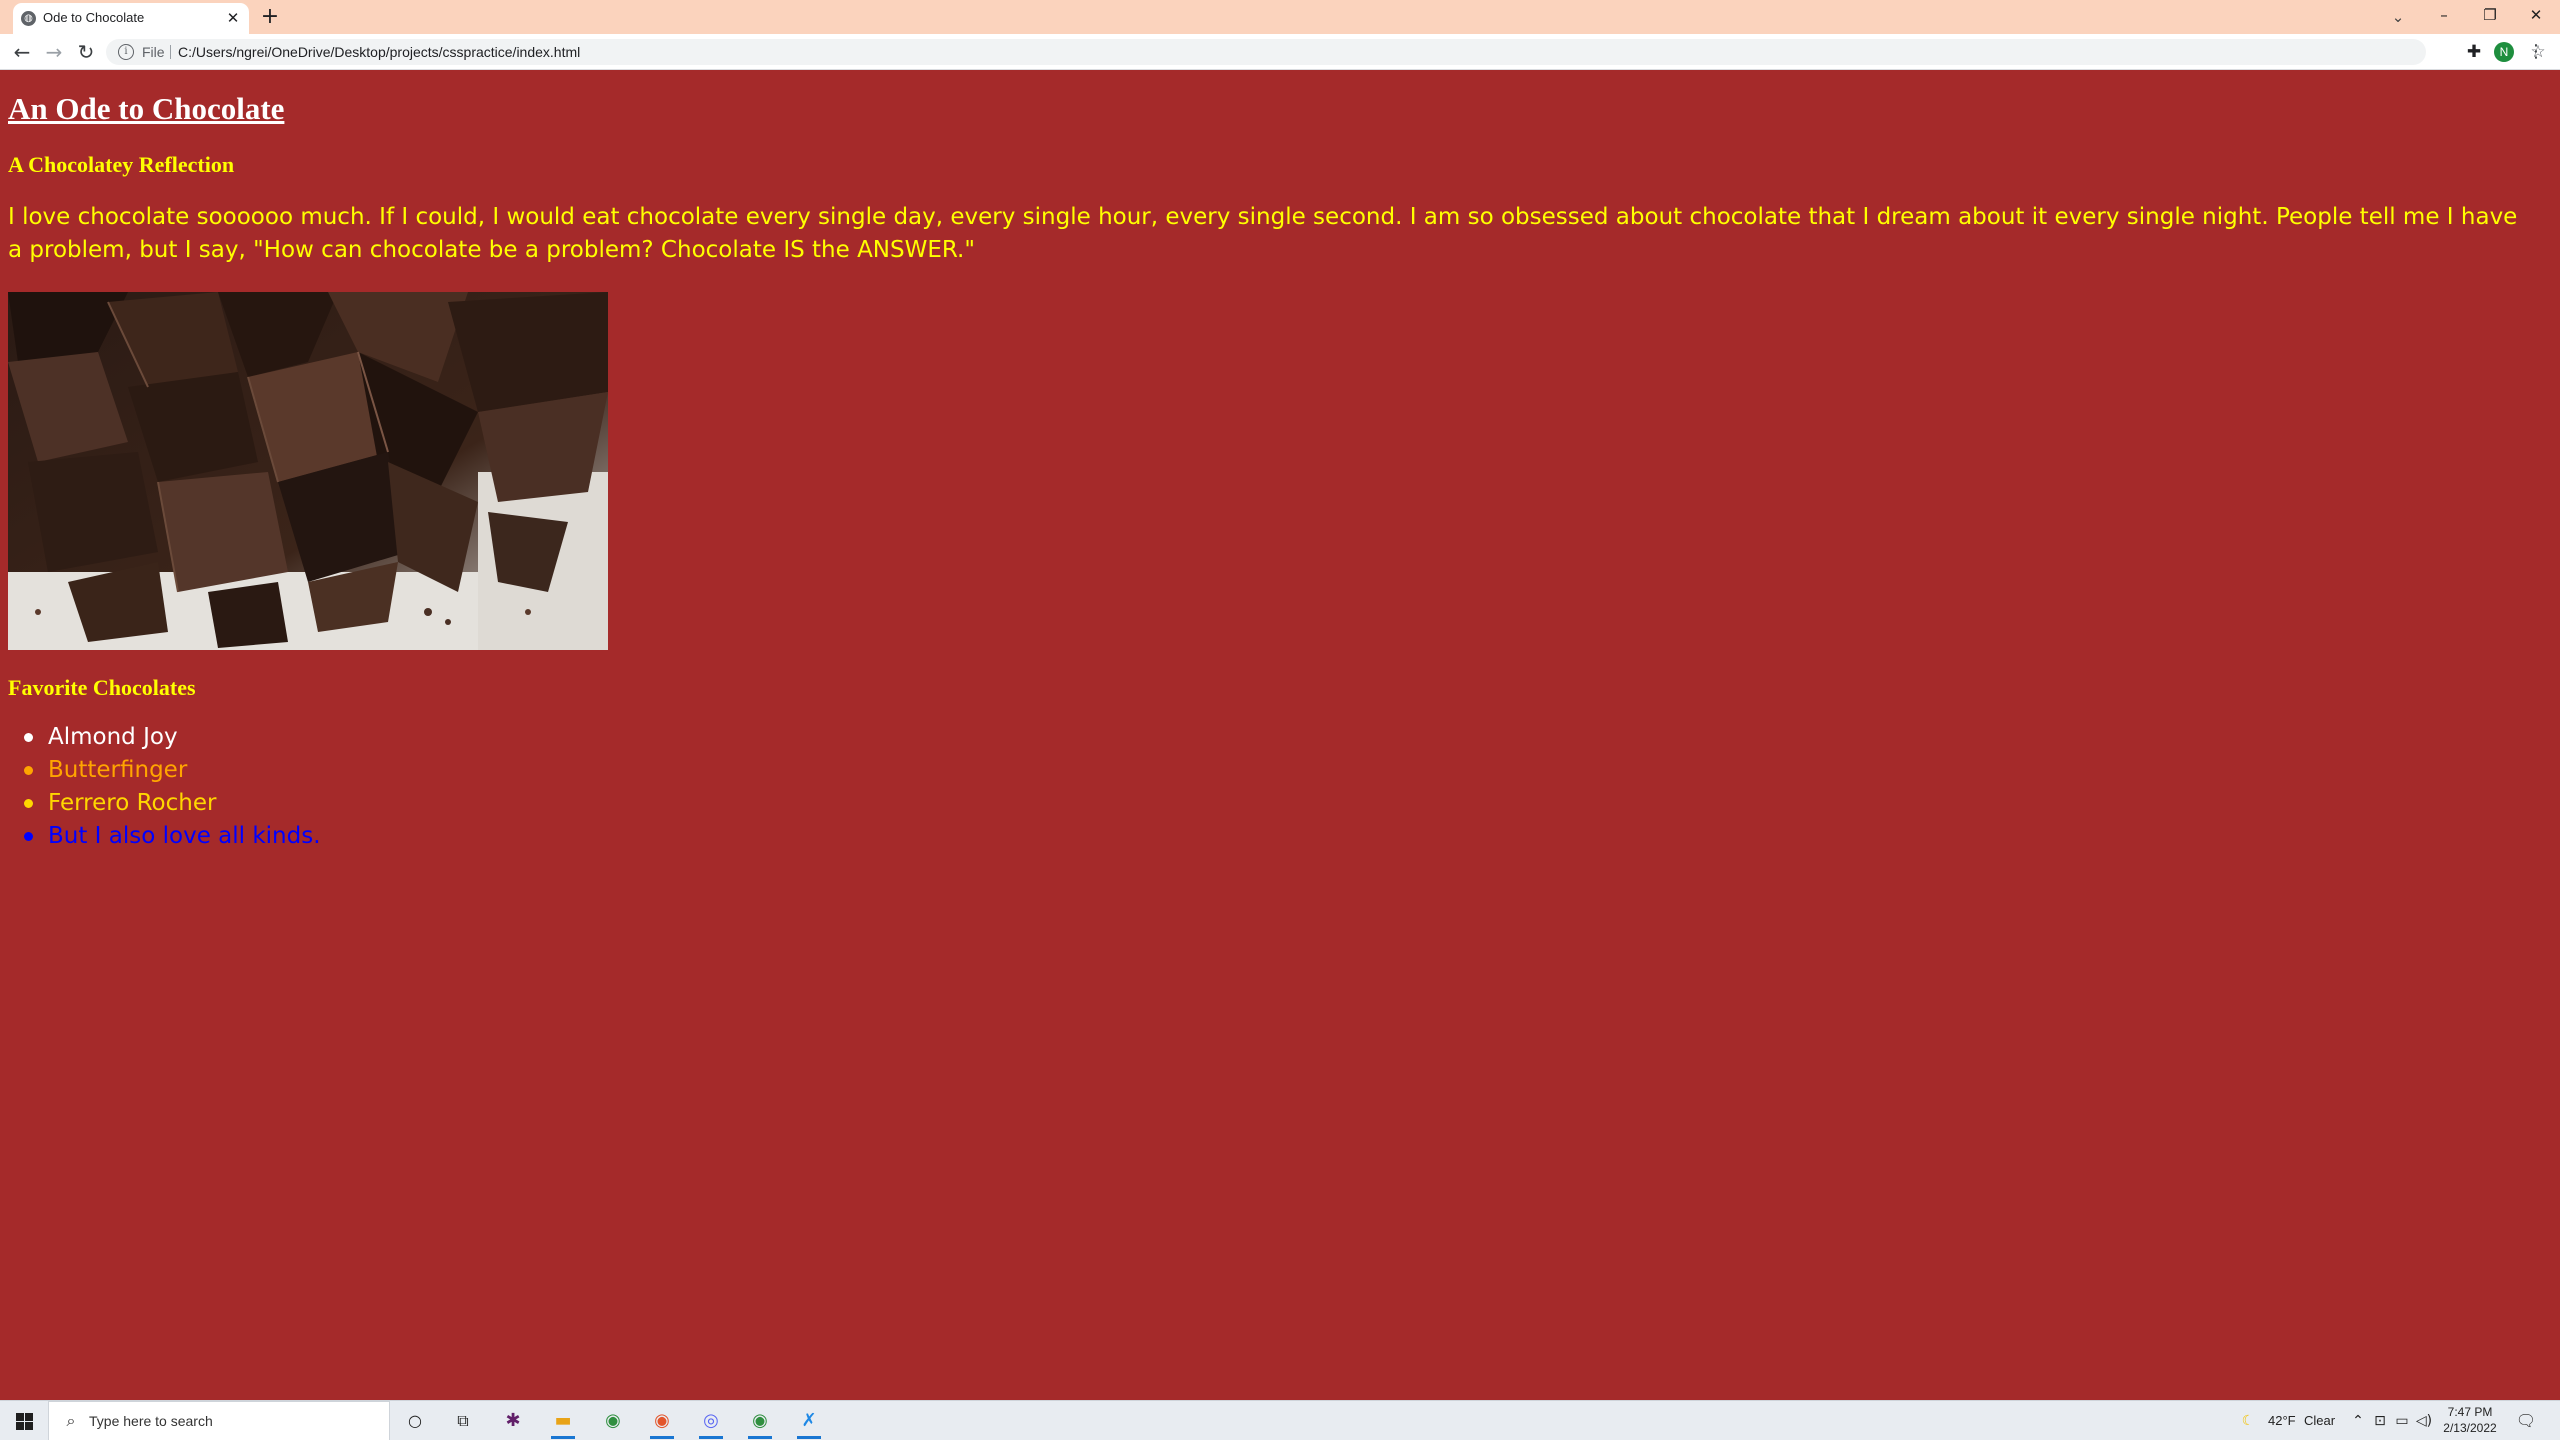 This screenshot has width=2560, height=1440. What do you see at coordinates (233, 18) in the screenshot?
I see `close-tab-icon: ✕` at bounding box center [233, 18].